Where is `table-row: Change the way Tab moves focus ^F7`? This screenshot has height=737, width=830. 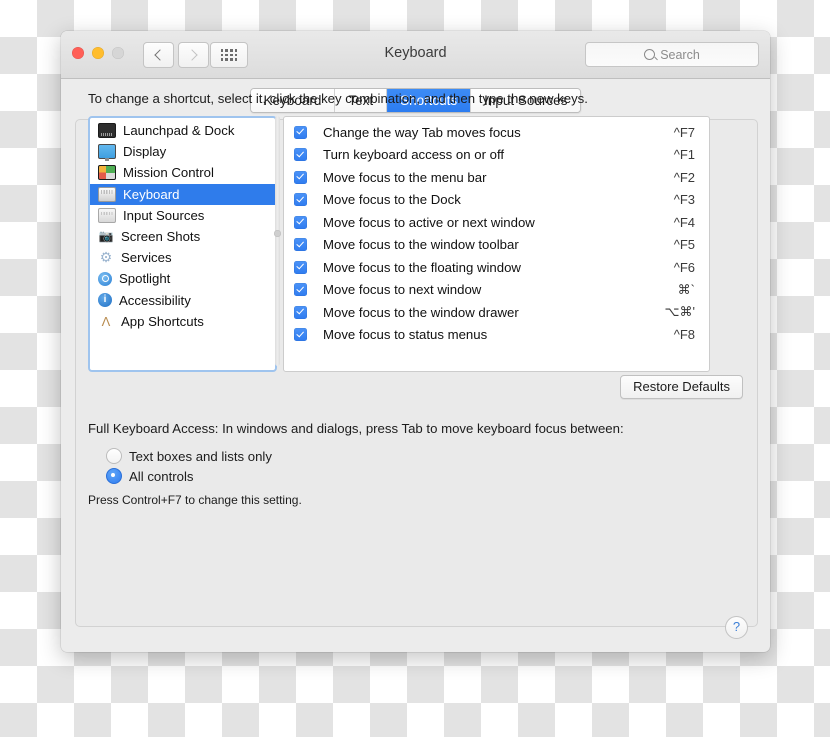 table-row: Change the way Tab moves focus ^F7 is located at coordinates (496, 132).